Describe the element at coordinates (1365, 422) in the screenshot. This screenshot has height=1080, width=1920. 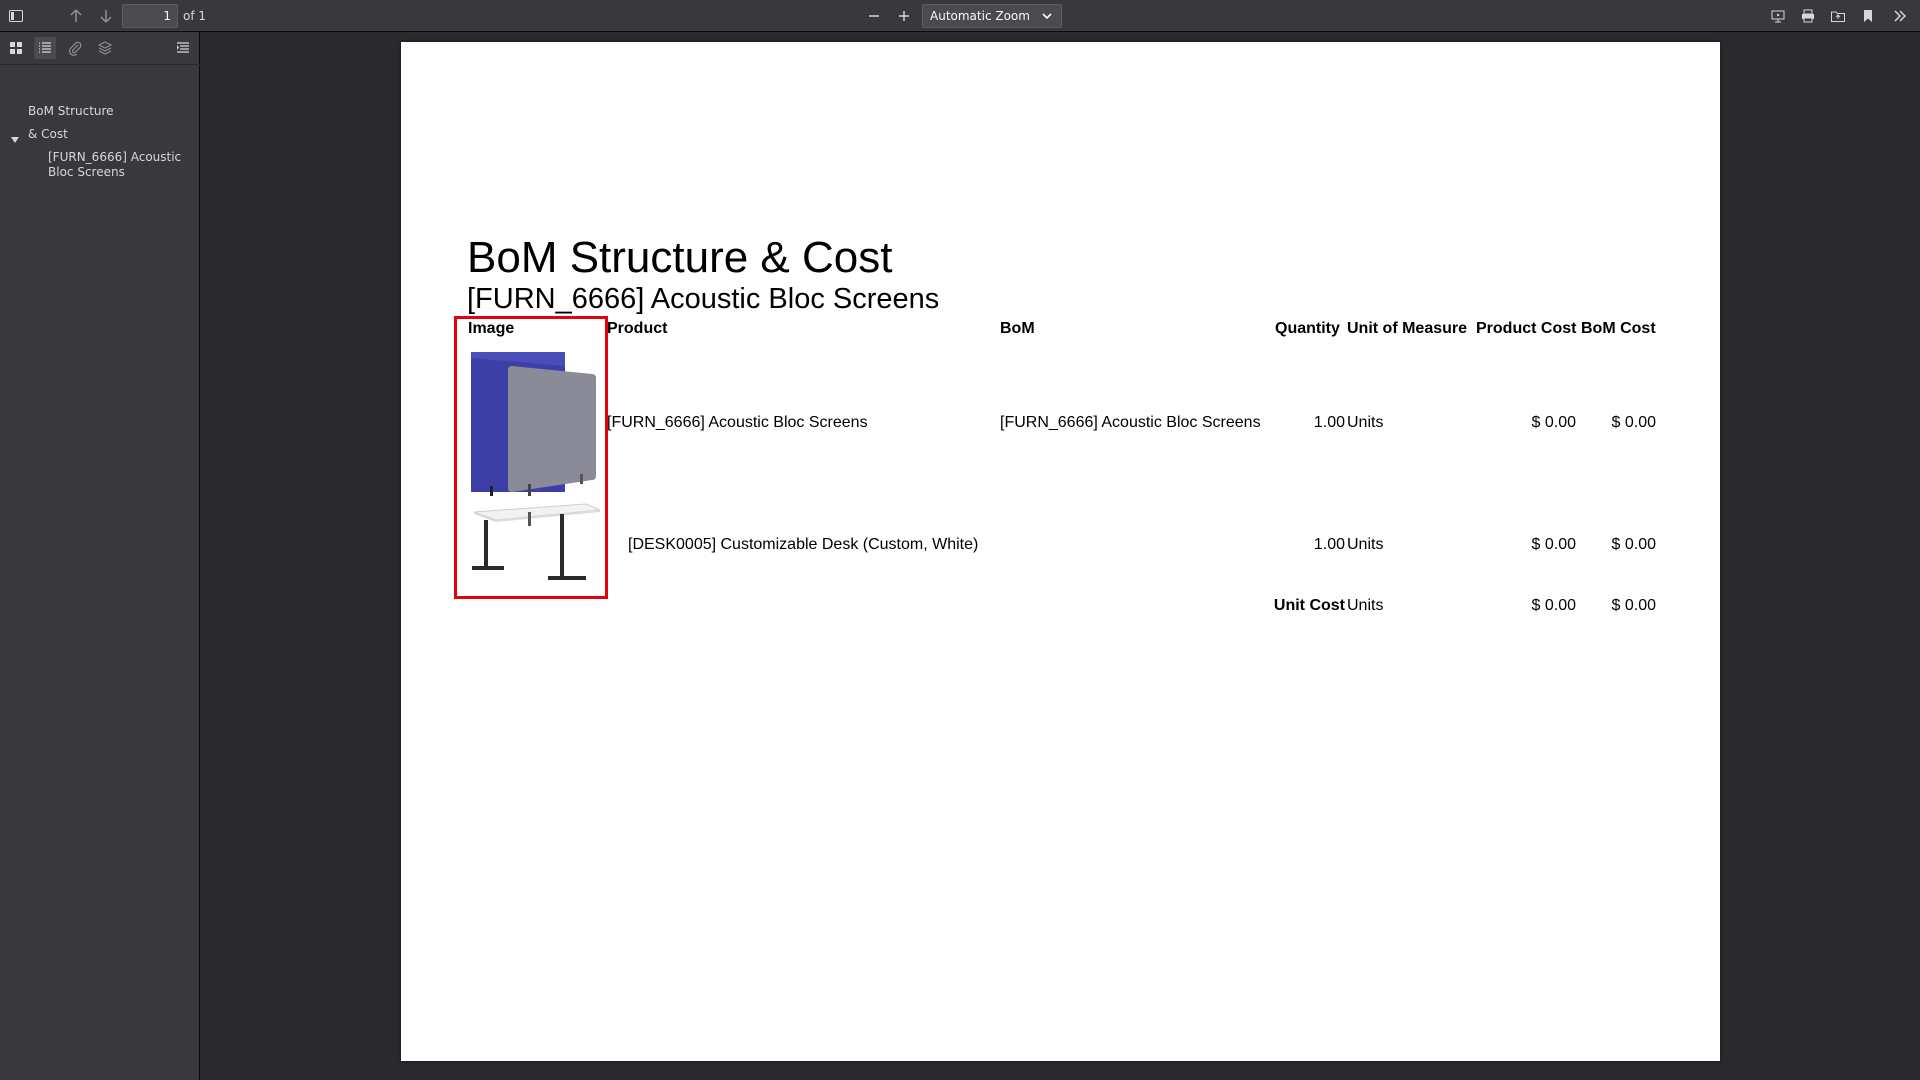
I see `row1-uom: Units` at that location.